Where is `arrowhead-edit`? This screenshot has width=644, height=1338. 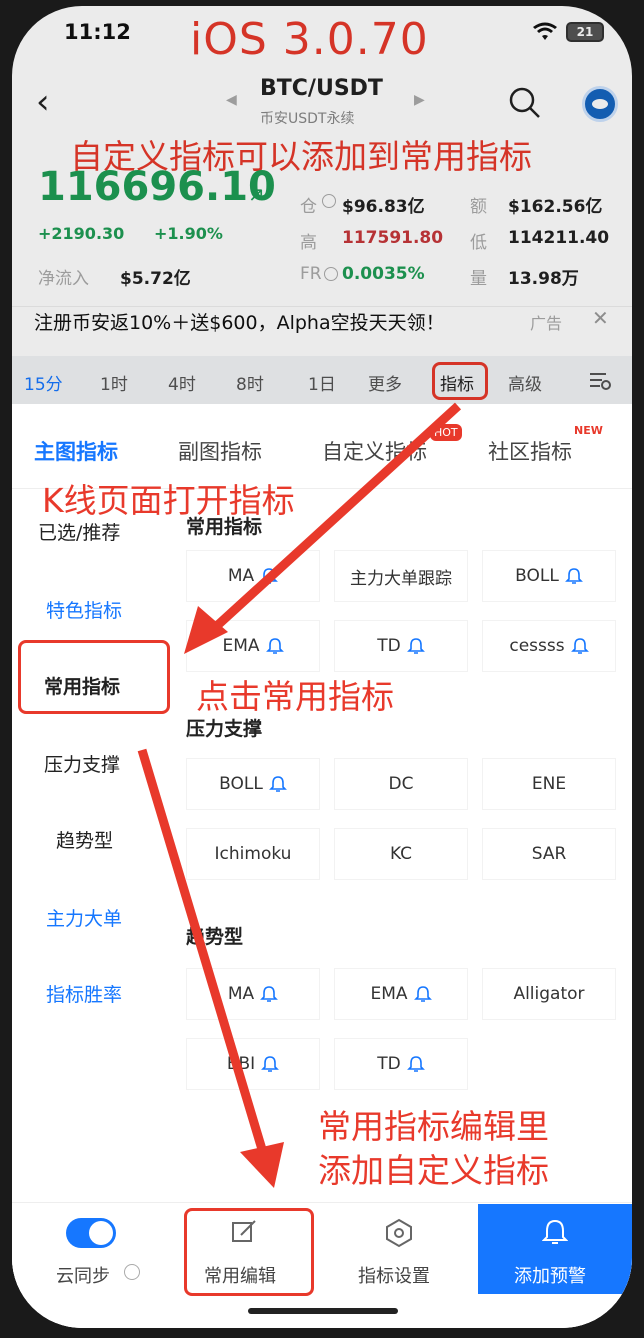 arrowhead-edit is located at coordinates (262, 1165).